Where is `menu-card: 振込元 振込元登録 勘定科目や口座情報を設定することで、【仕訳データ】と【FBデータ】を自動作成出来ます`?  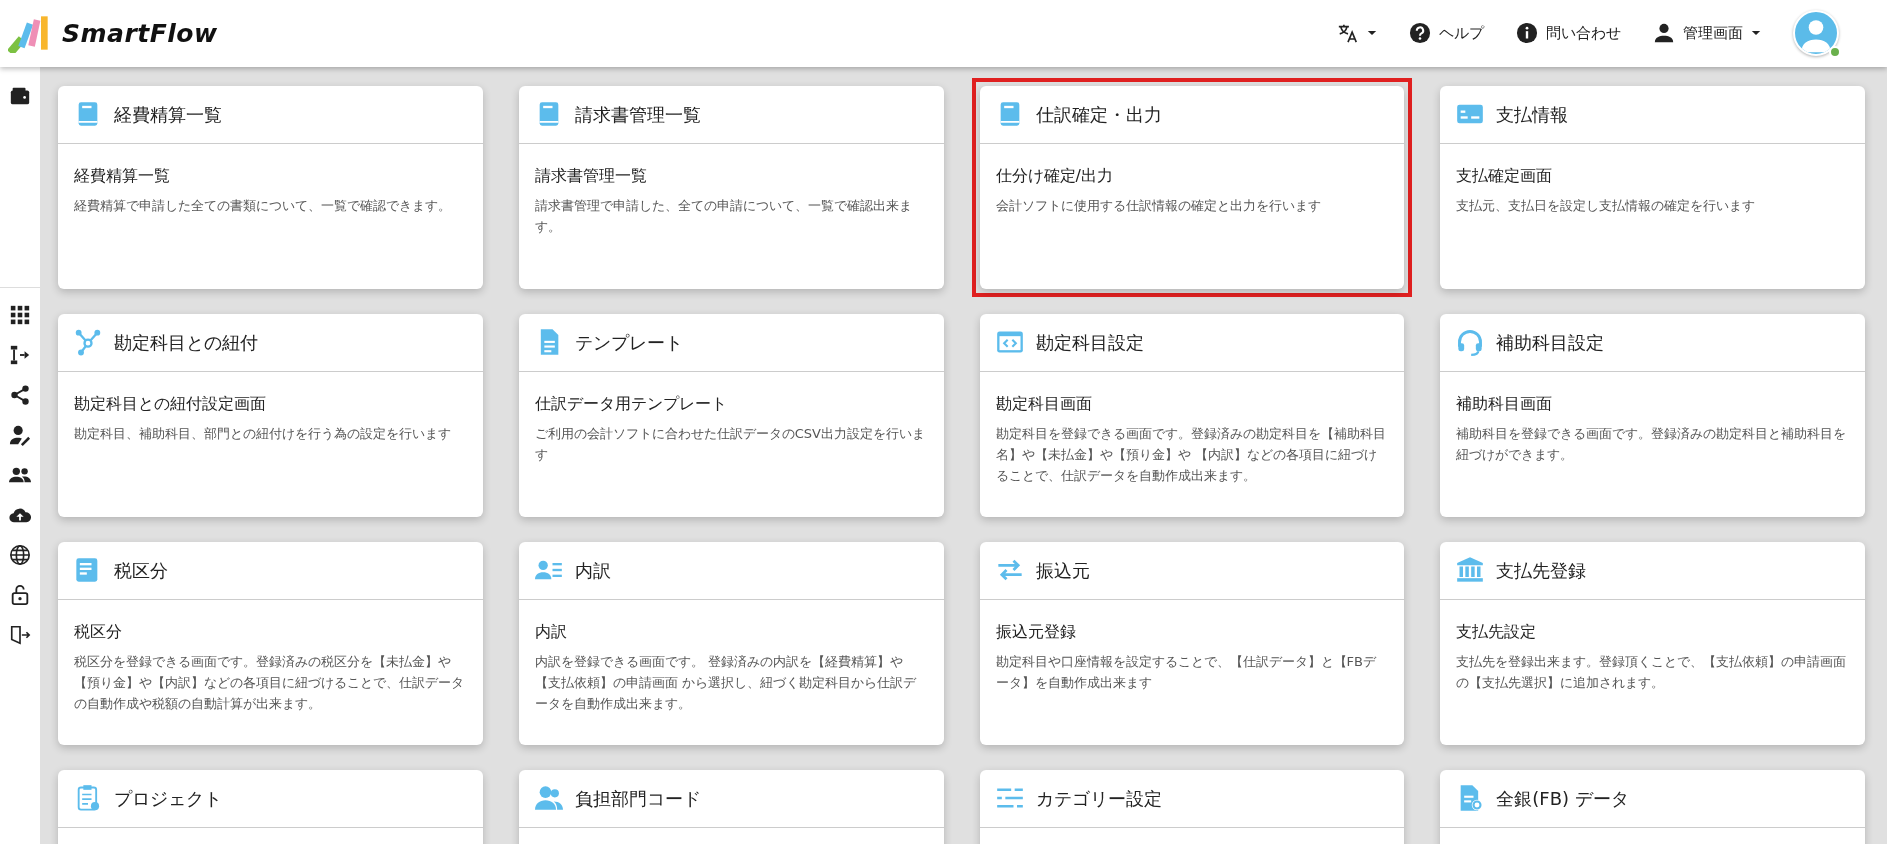
menu-card: 振込元 振込元登録 勘定科目や口座情報を設定することで、【仕訳データ】と【FBデータ】を自動作成出来ます is located at coordinates (1192, 643).